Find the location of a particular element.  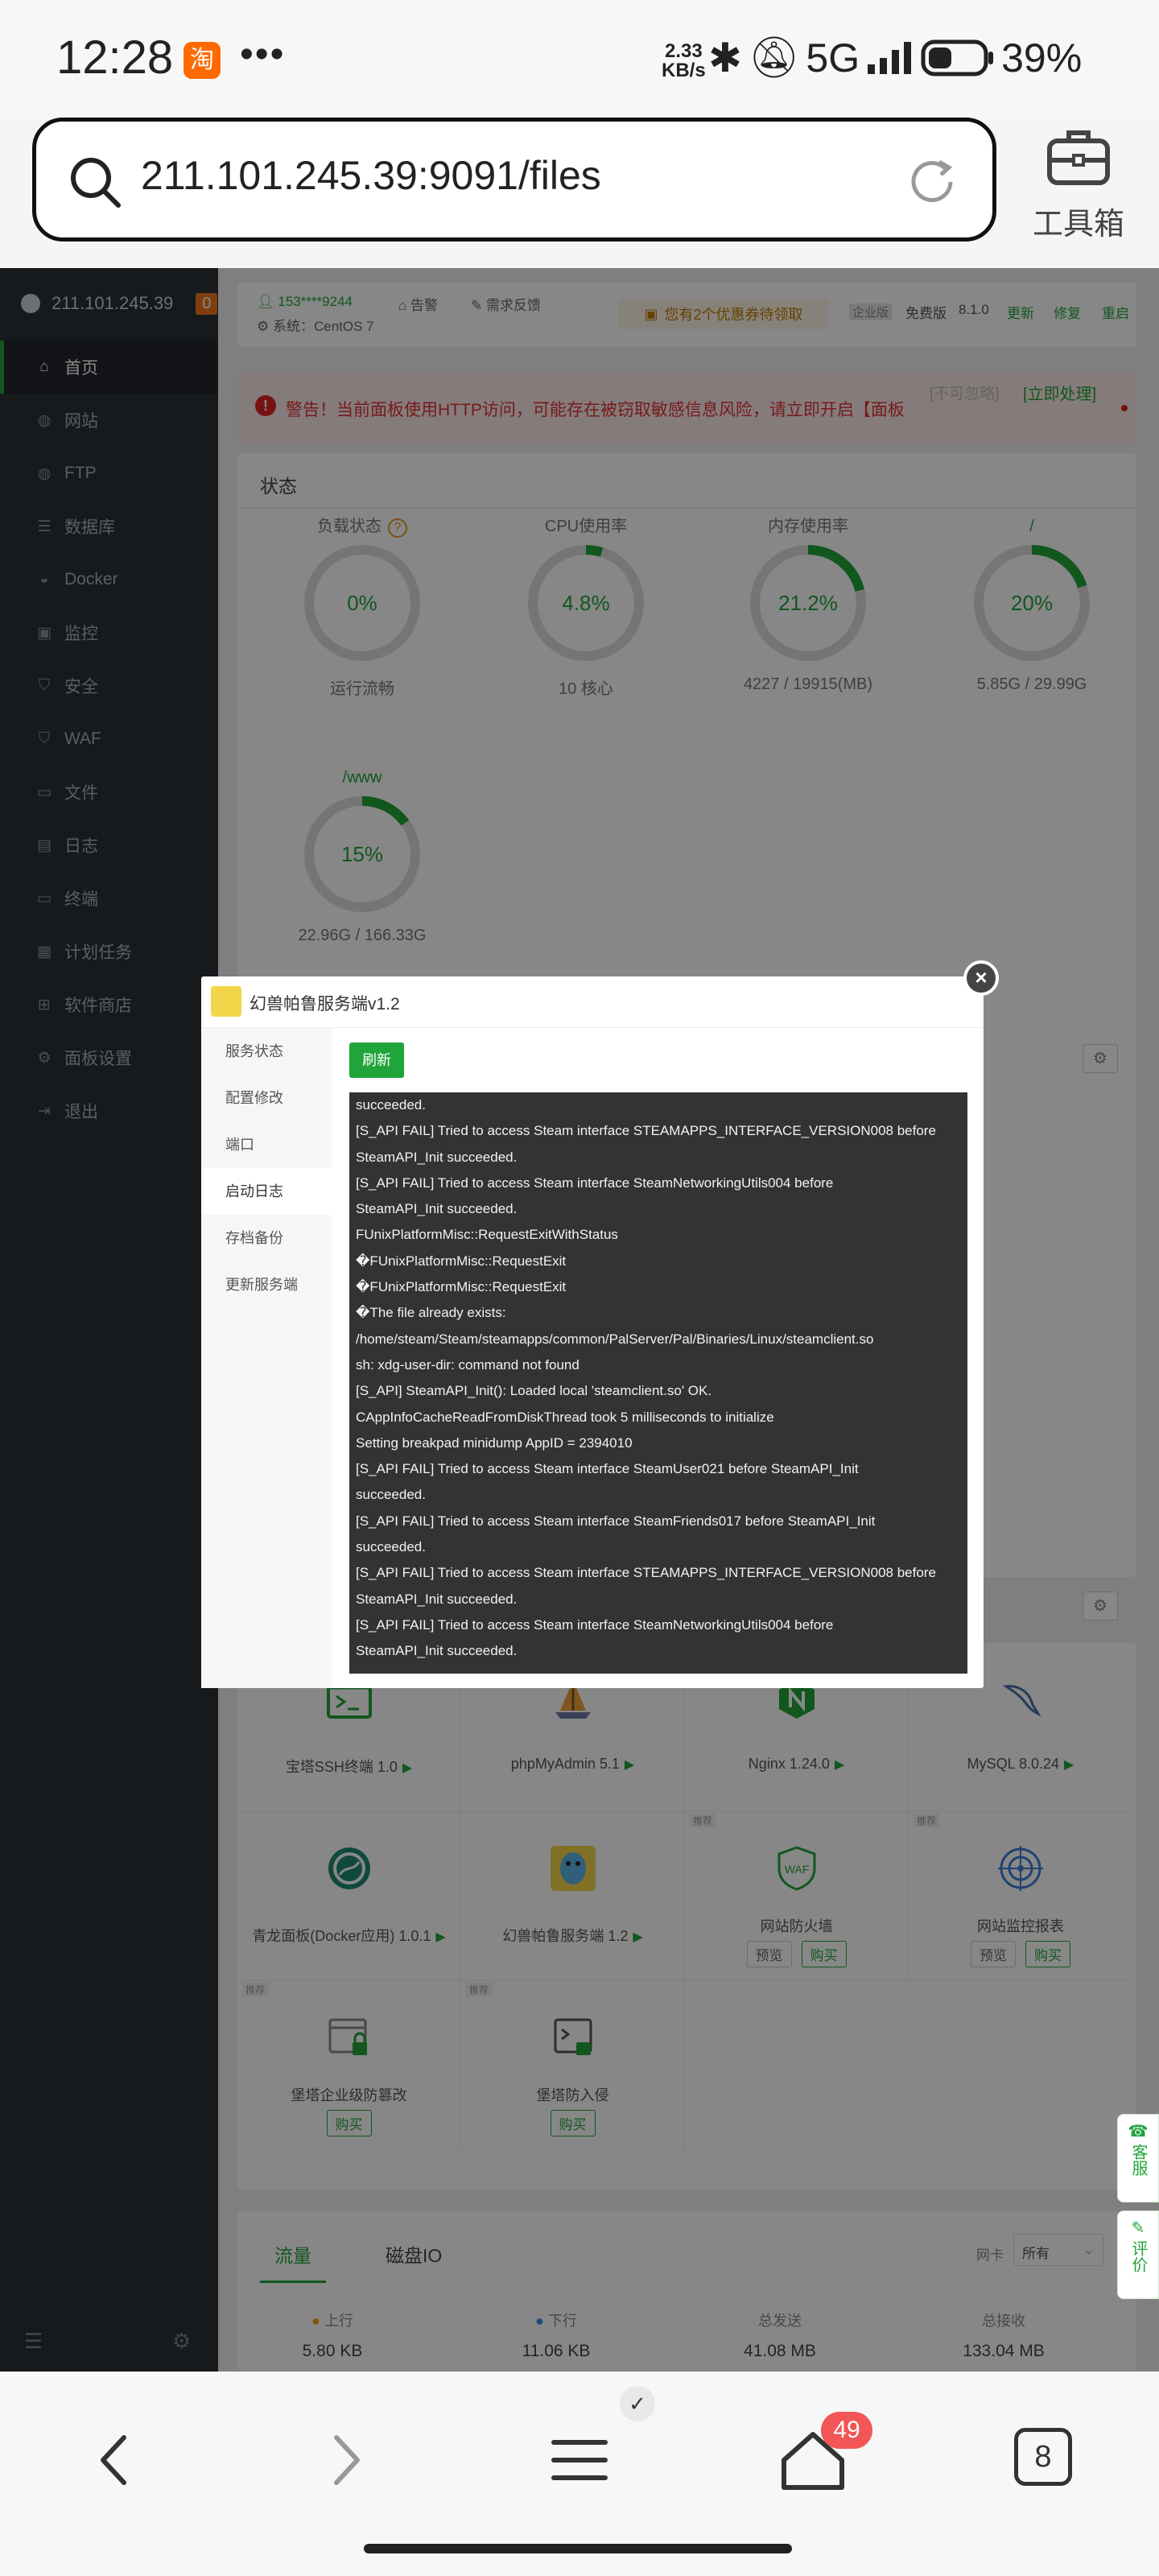

url-text: 211.101.245.39:9091/files is located at coordinates (371, 175).